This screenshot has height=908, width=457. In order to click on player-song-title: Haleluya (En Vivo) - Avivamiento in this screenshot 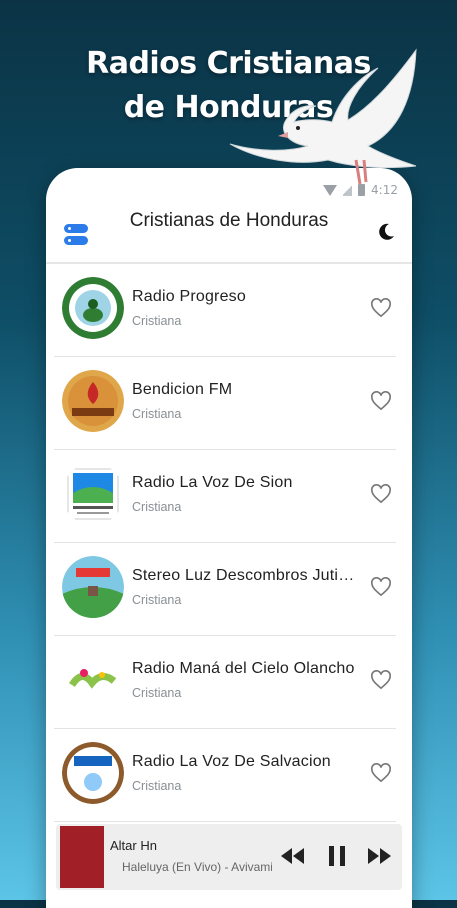, I will do `click(197, 867)`.